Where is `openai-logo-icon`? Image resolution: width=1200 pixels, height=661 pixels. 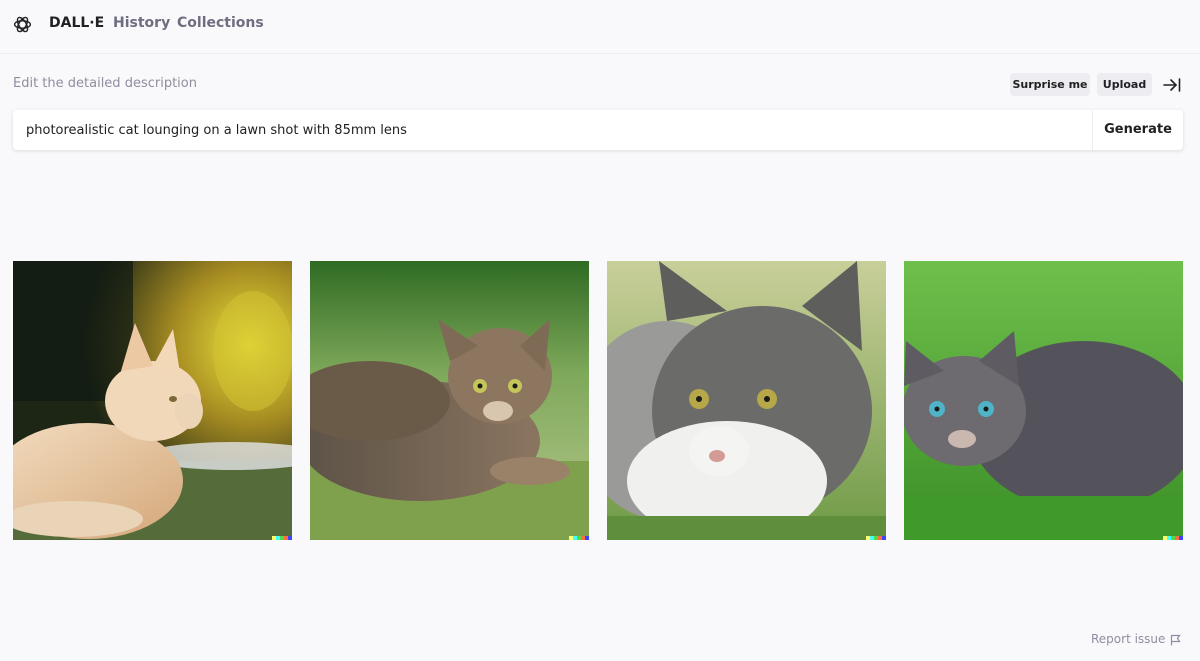
openai-logo-icon is located at coordinates (22, 24).